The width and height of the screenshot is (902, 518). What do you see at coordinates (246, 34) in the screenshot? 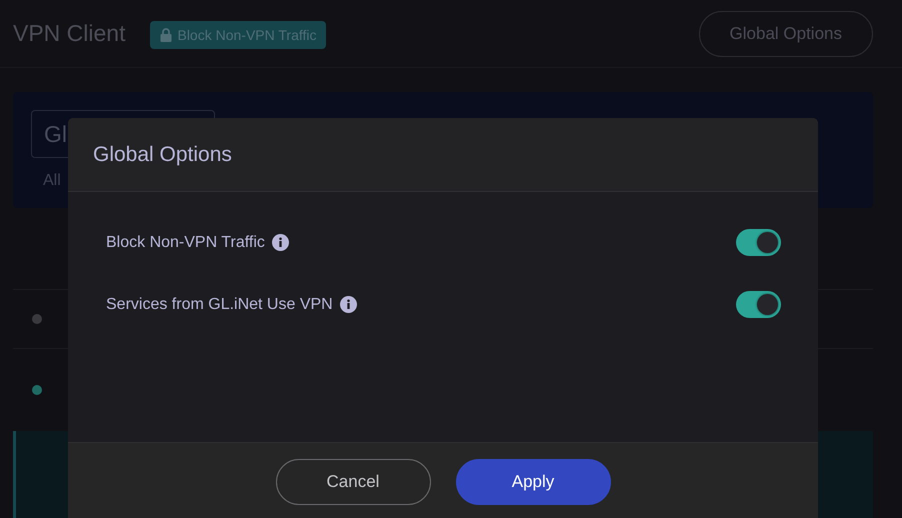
I see `badge-label: Block Non-VPN Traffic` at bounding box center [246, 34].